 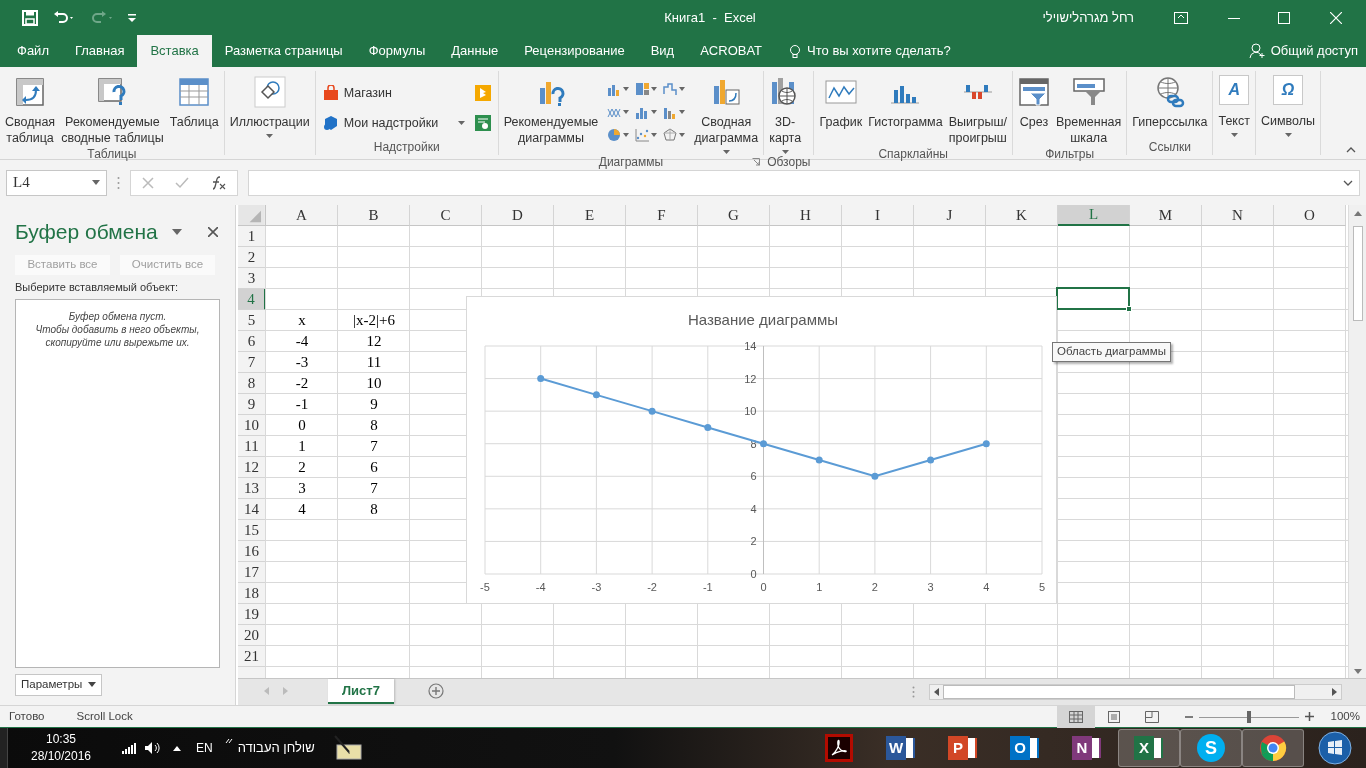 I want to click on row-header: 2, so click(x=252, y=257).